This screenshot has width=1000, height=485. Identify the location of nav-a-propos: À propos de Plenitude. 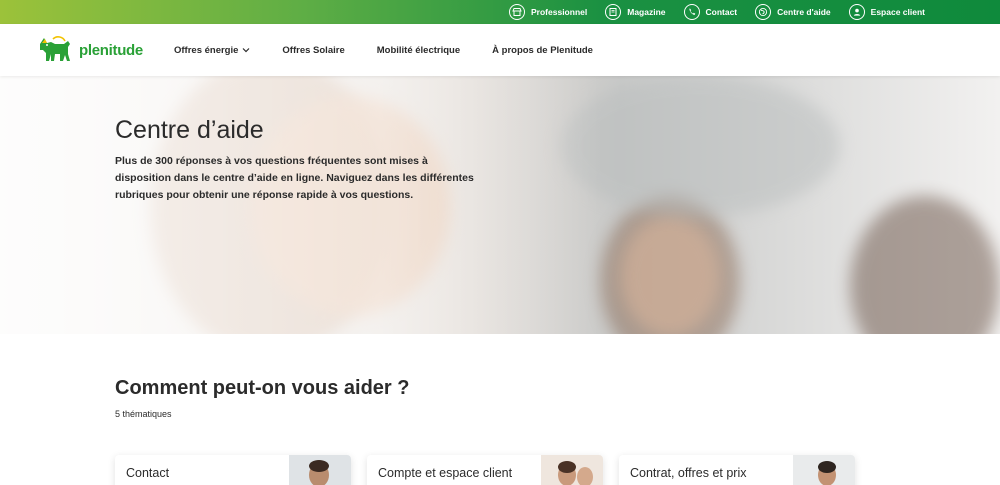
(542, 50).